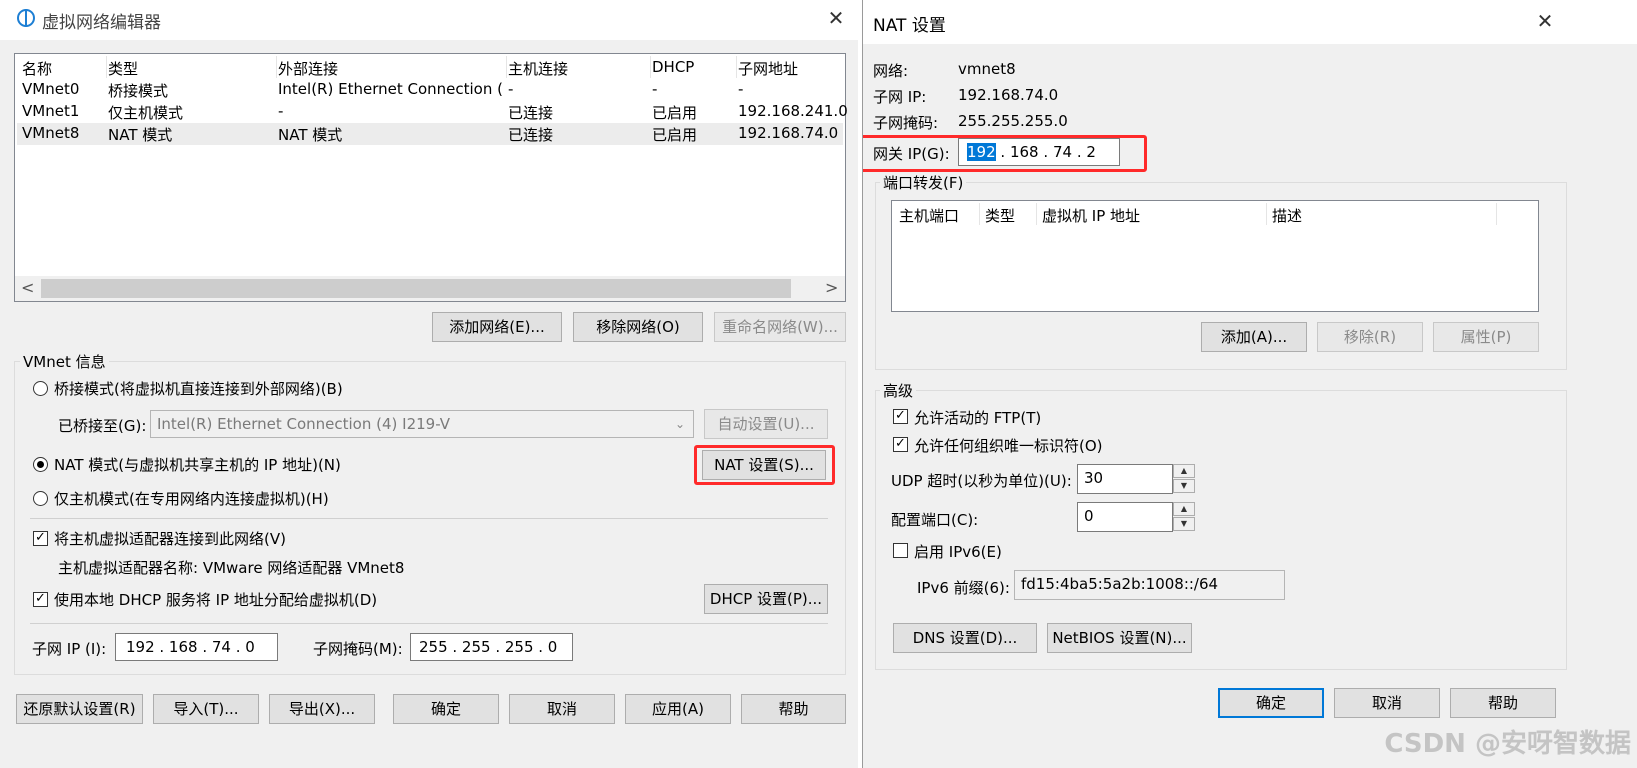  Describe the element at coordinates (51, 111) in the screenshot. I see `cell-name: VMnet1` at that location.